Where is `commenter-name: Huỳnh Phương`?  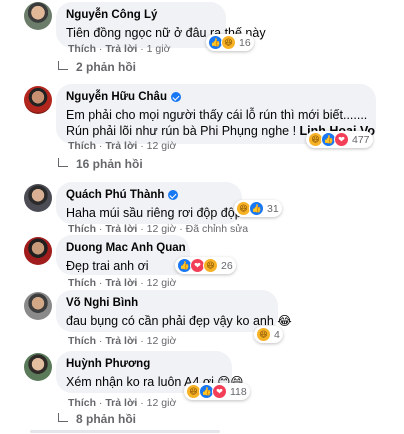
commenter-name: Huỳnh Phương is located at coordinates (144, 364).